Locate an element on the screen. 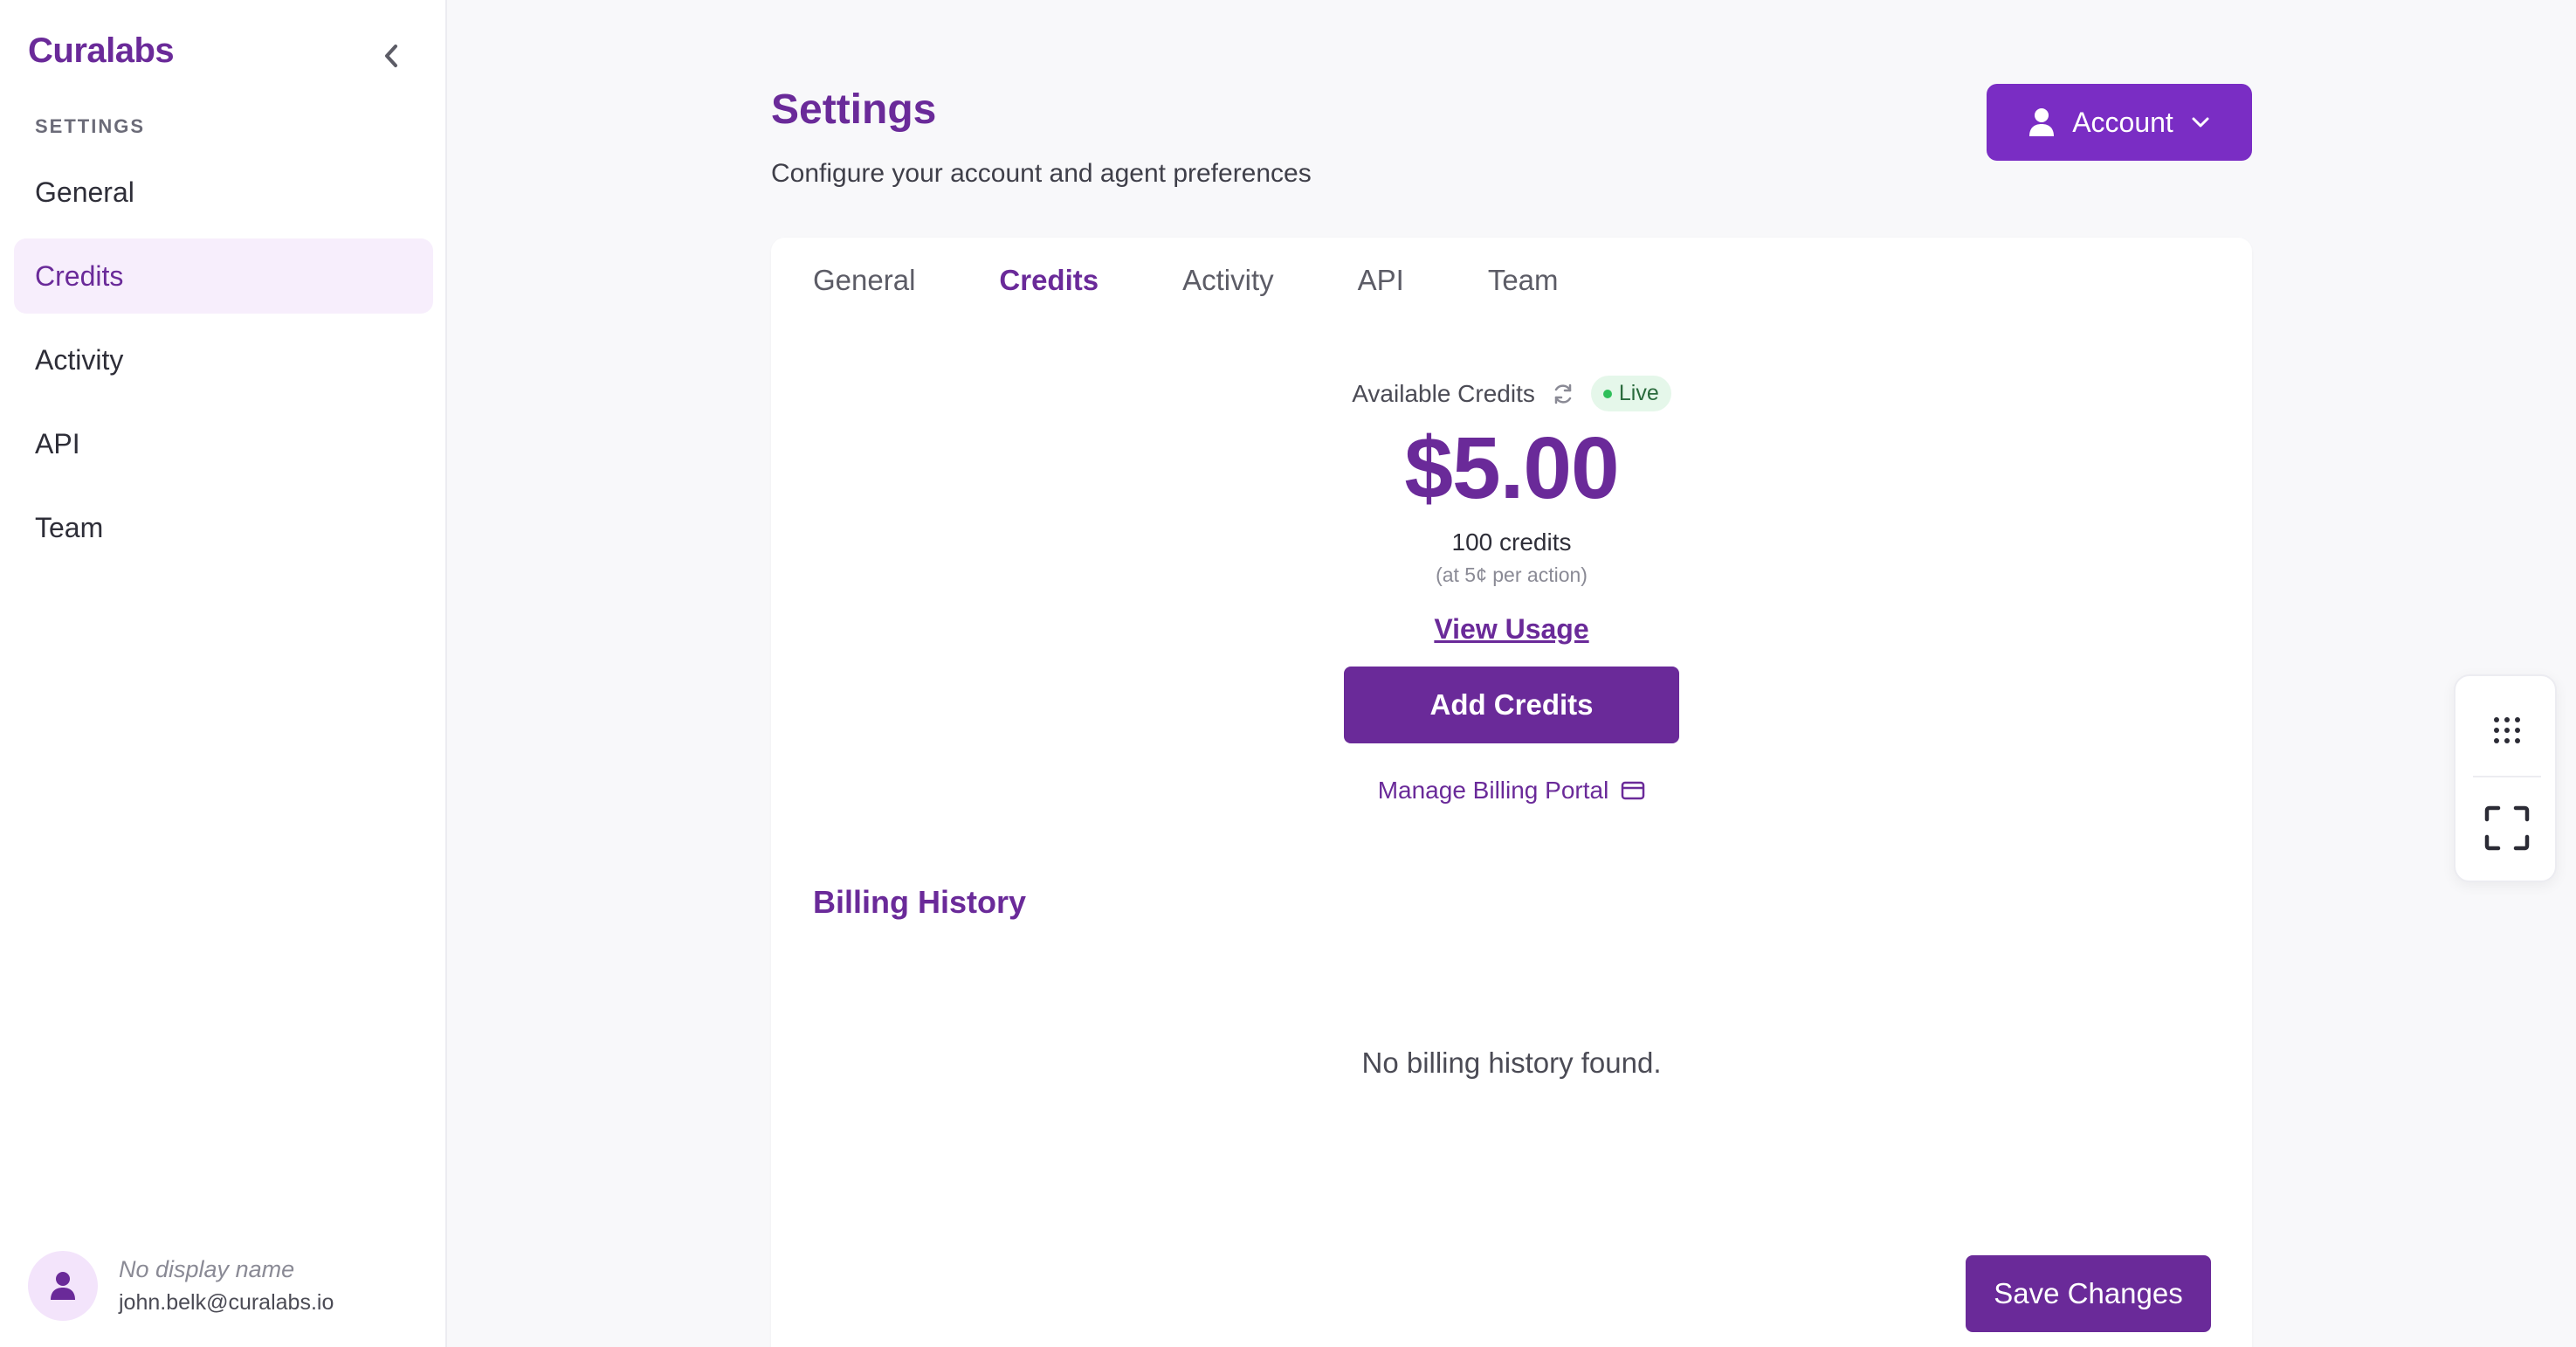 The height and width of the screenshot is (1347, 2576). tab-team: Team is located at coordinates (1523, 280).